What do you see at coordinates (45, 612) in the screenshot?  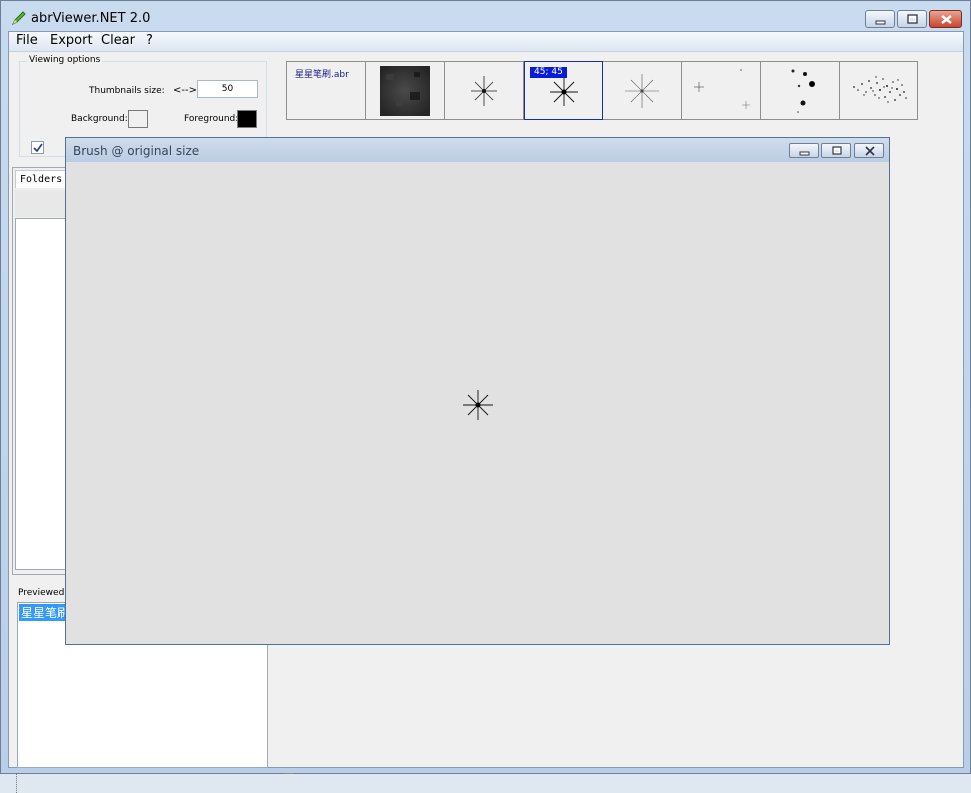 I see `list-item: 星星笔刷` at bounding box center [45, 612].